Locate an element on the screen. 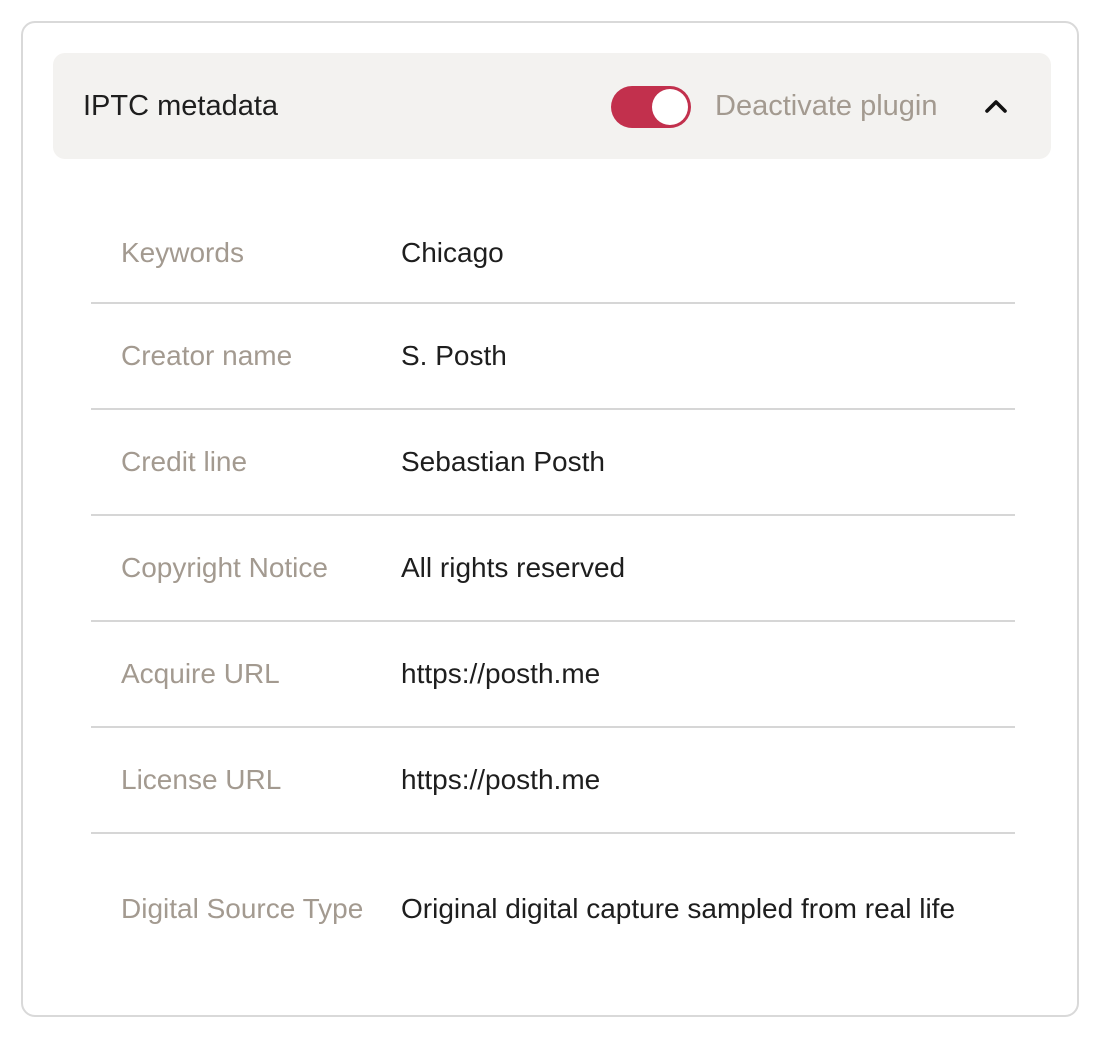  table-row: Acquire URL https://posth.me is located at coordinates (553, 675).